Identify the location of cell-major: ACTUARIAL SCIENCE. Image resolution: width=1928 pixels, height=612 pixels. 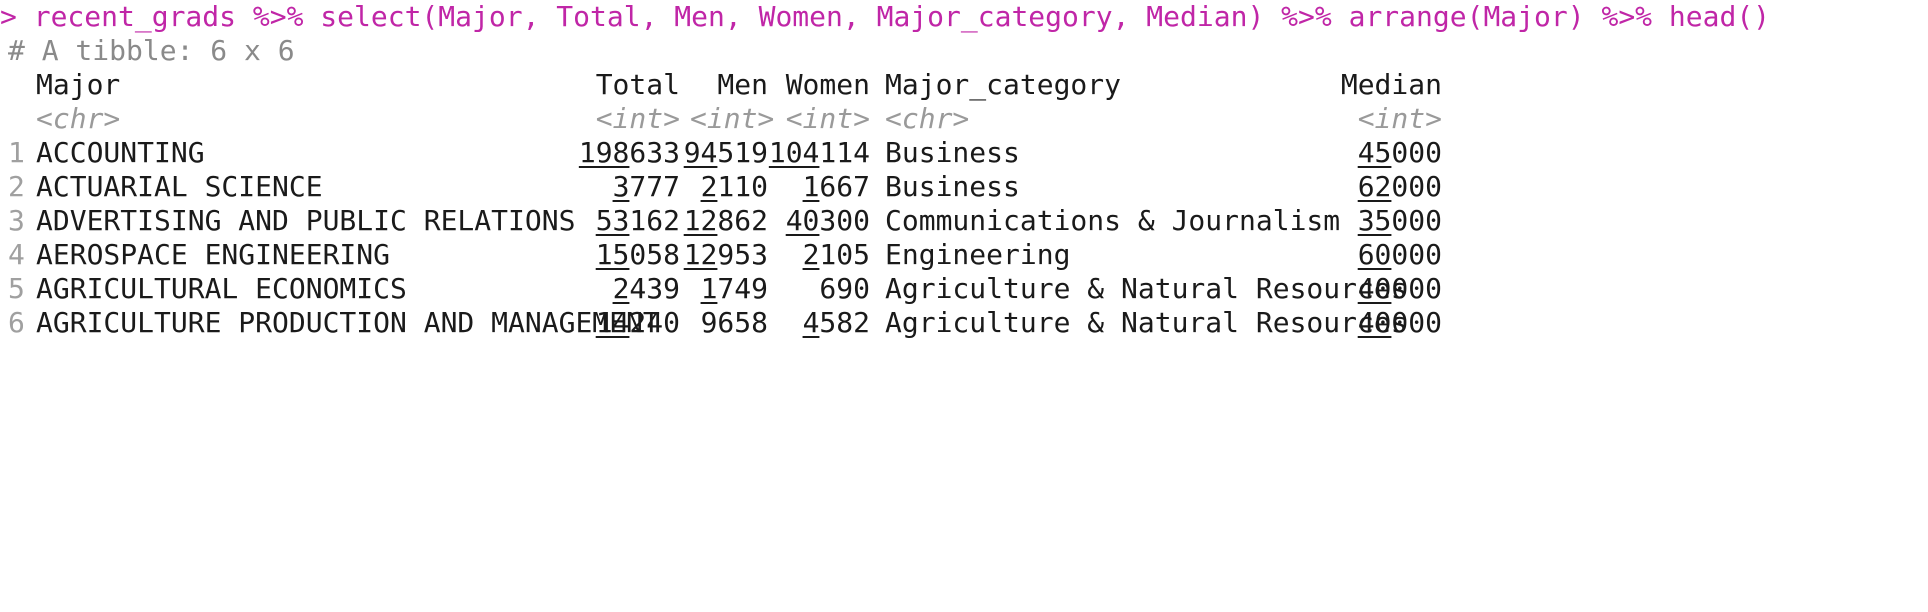
(179, 186).